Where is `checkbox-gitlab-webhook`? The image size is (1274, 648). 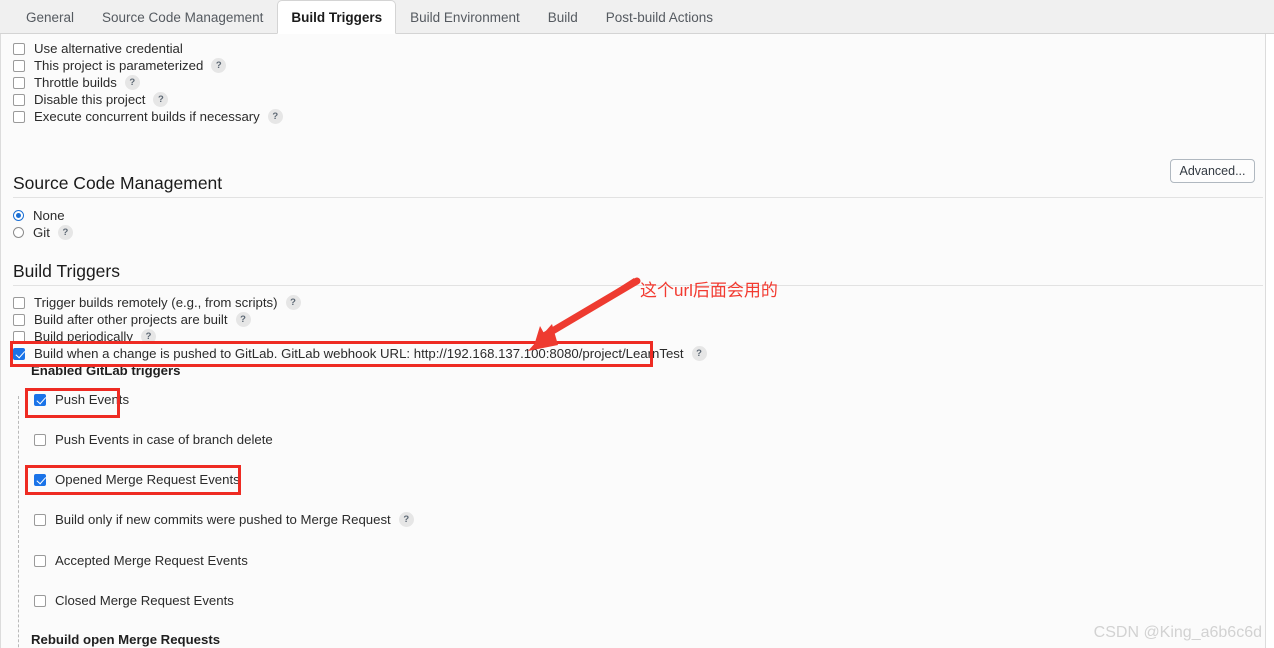 checkbox-gitlab-webhook is located at coordinates (19, 353).